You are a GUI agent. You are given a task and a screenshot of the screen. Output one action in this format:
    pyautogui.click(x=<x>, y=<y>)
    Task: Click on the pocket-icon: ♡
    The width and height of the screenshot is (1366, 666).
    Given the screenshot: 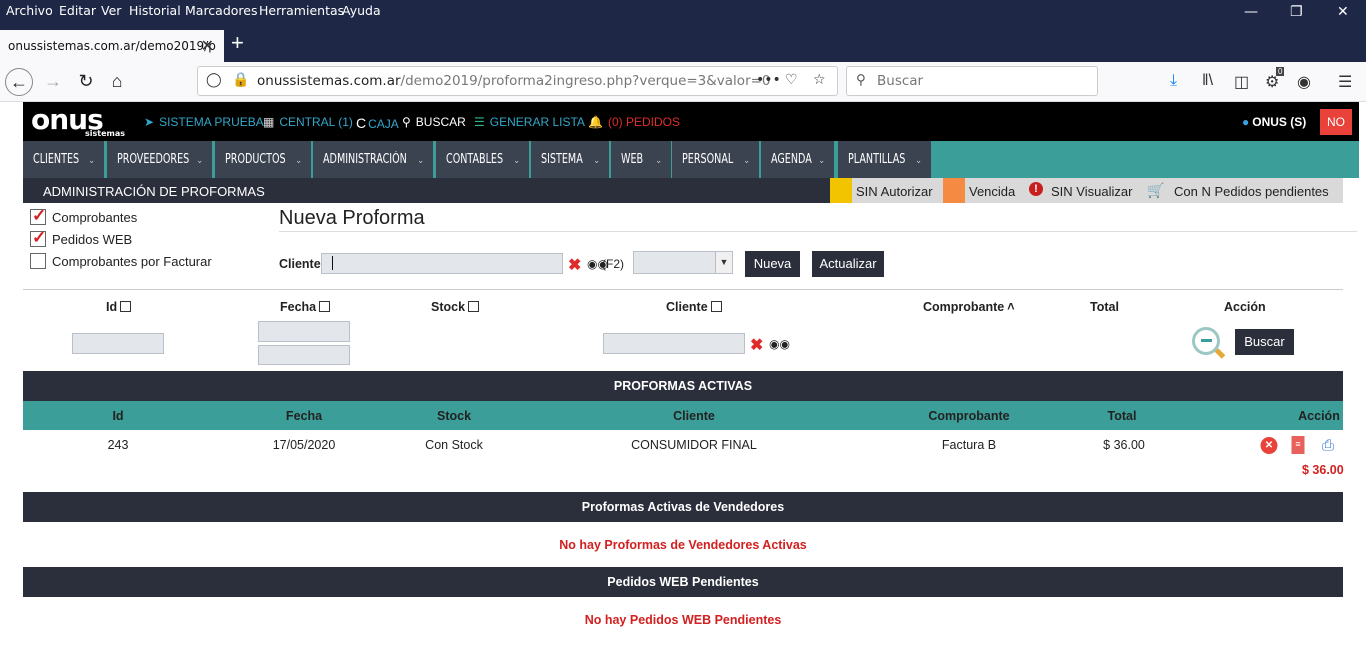 What is the action you would take?
    pyautogui.click(x=791, y=80)
    